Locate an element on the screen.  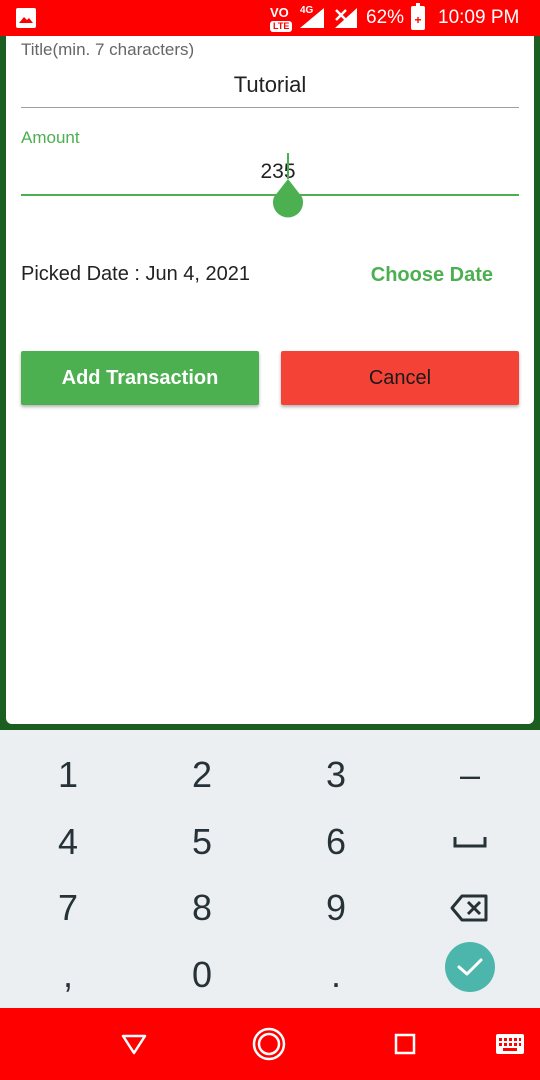
key-minus: – is located at coordinates (470, 775).